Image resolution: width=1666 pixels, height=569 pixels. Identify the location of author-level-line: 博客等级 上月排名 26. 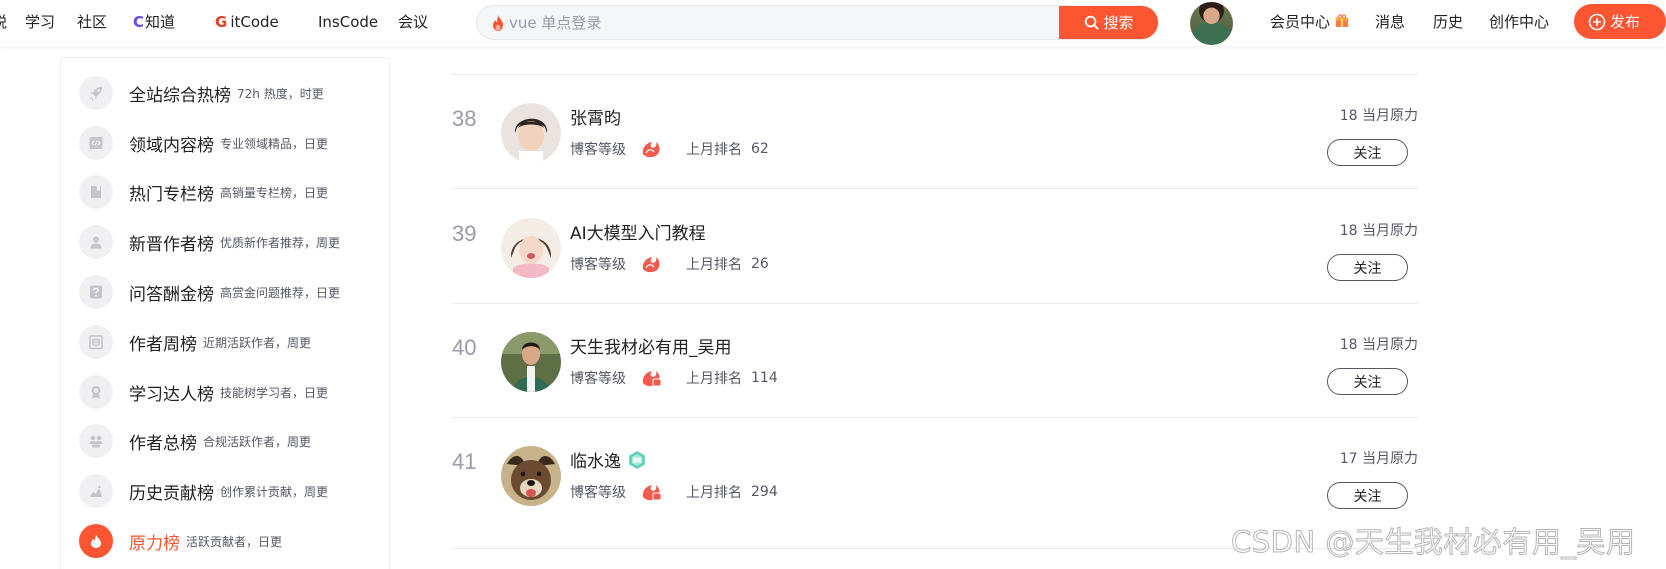
(669, 264).